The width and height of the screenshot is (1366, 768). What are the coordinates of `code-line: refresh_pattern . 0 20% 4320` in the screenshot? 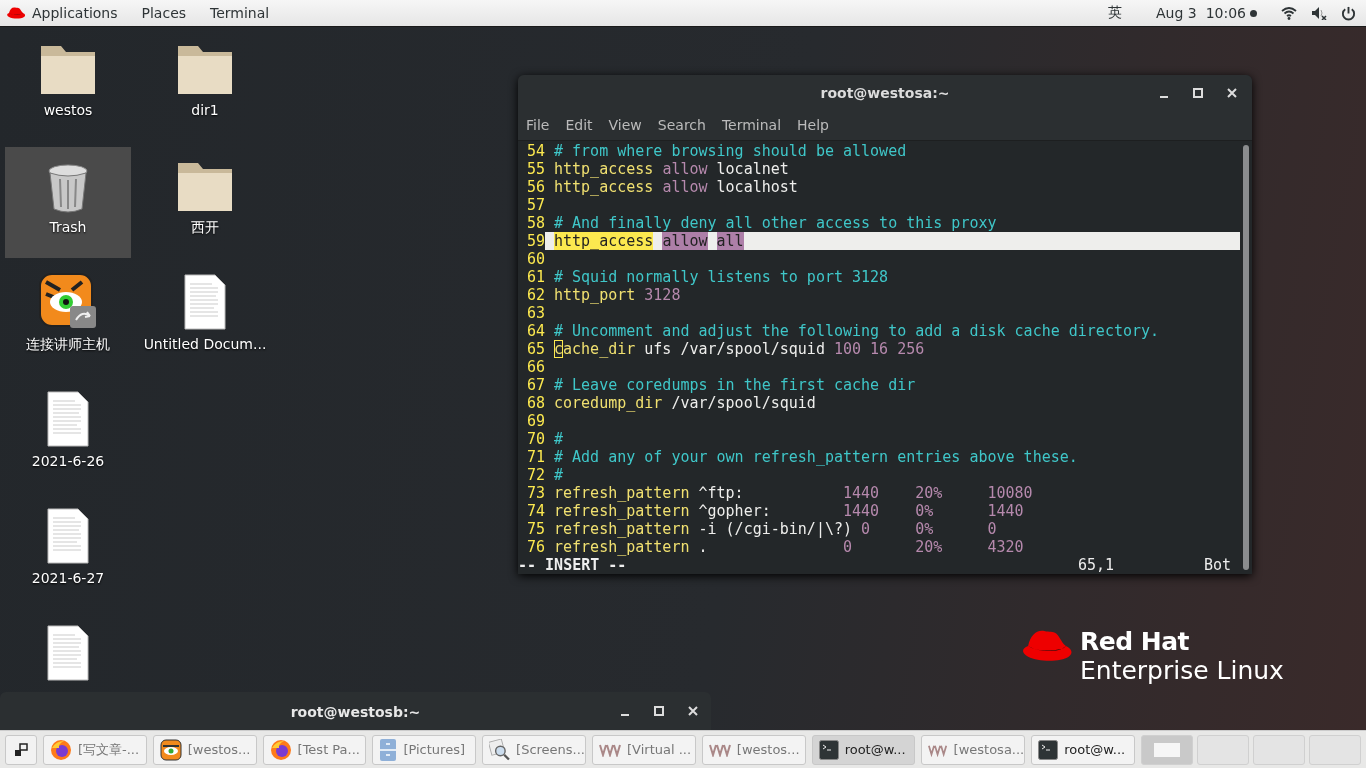 It's located at (789, 547).